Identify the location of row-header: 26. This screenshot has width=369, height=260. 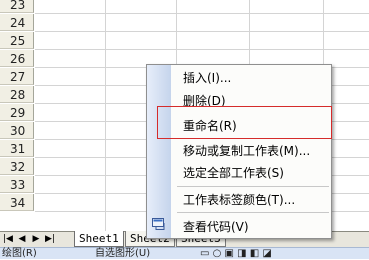
(17, 58).